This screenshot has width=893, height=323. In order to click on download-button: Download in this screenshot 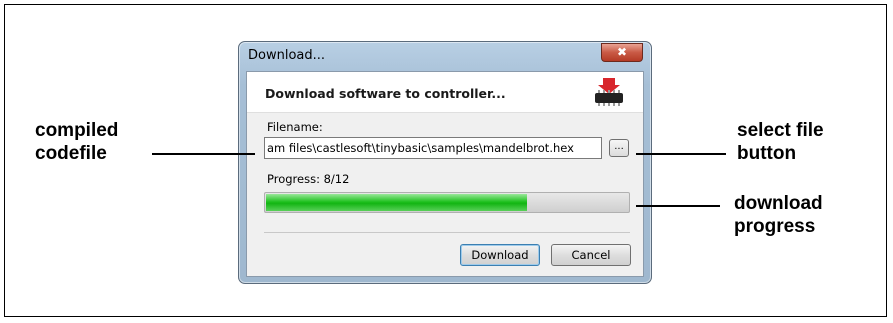, I will do `click(500, 255)`.